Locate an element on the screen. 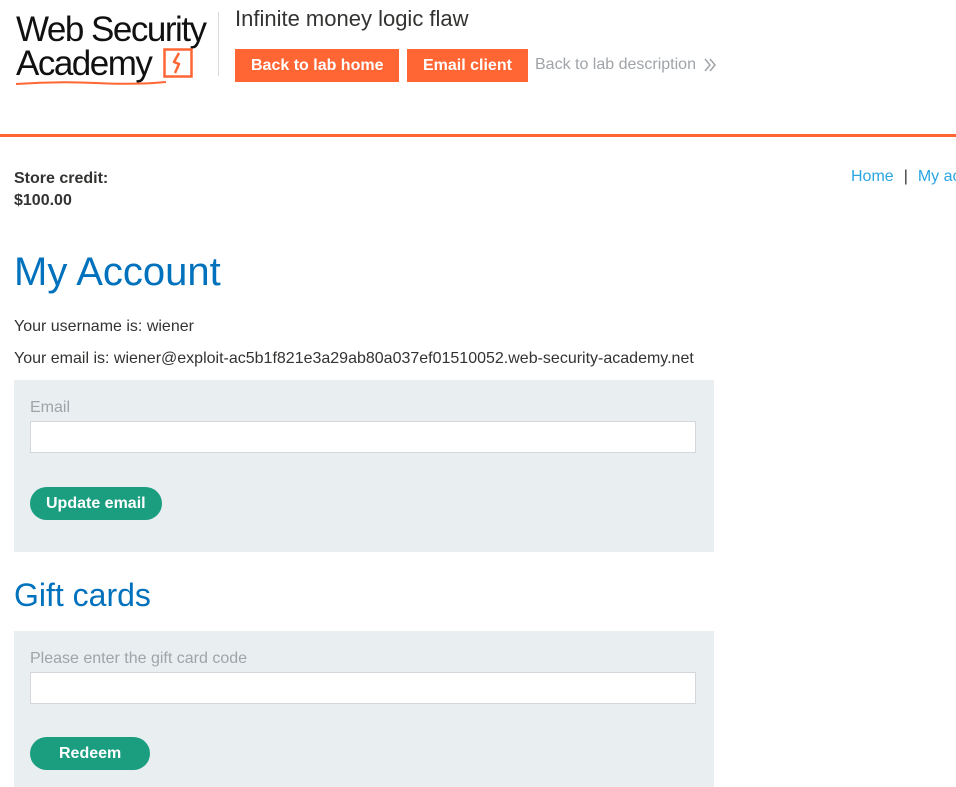 This screenshot has width=956, height=787. gift-card-code-label: Please enter the gift card code is located at coordinates (139, 658).